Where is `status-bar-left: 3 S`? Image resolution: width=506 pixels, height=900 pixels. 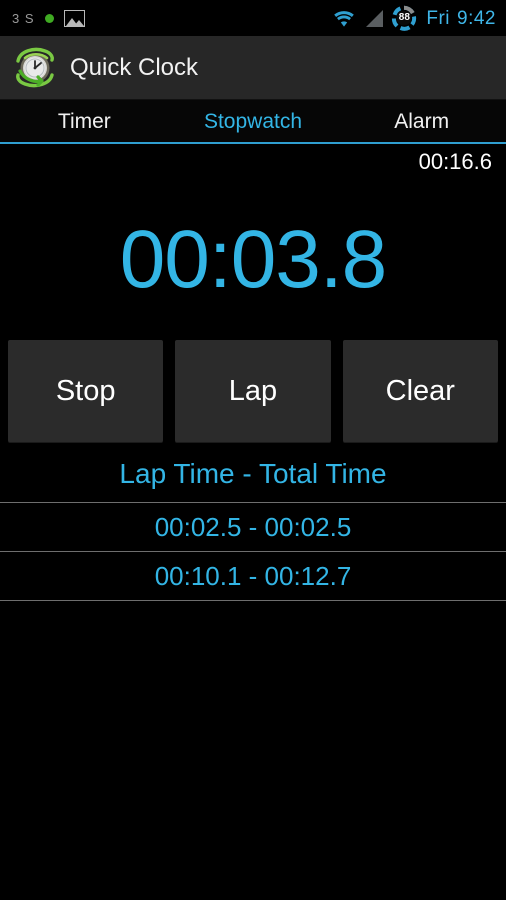 status-bar-left: 3 S is located at coordinates (48, 18).